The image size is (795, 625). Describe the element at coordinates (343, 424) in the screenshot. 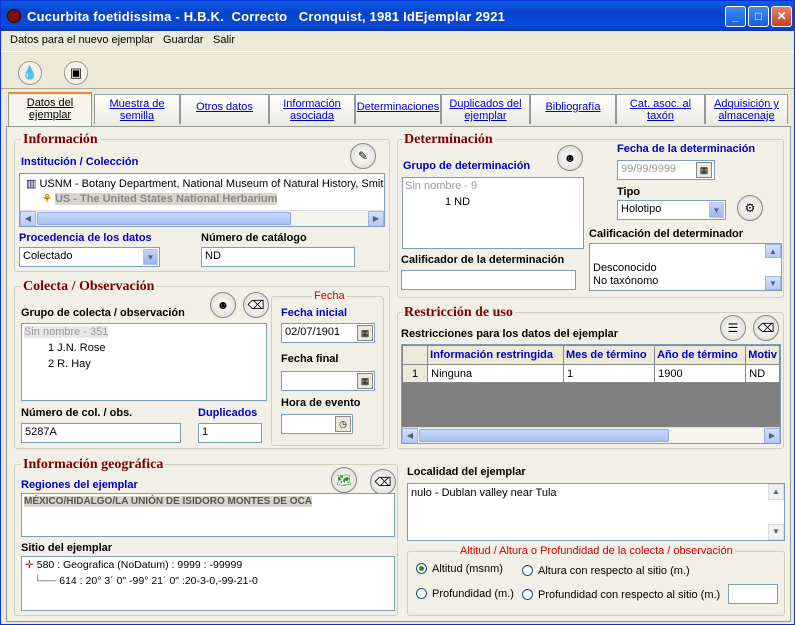

I see `clock-icon: ◷` at that location.